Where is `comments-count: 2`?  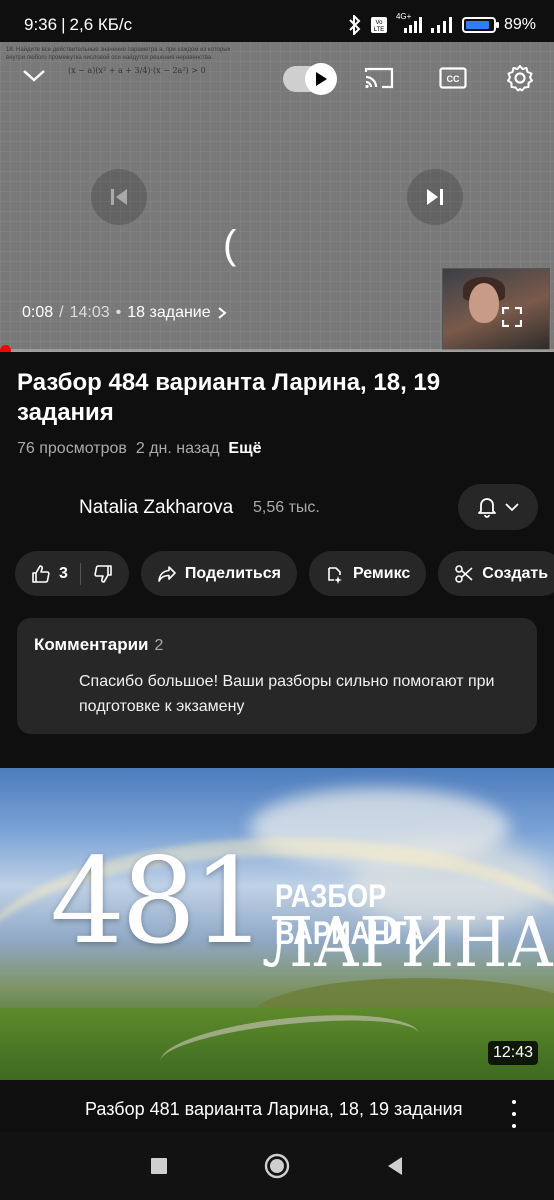 comments-count: 2 is located at coordinates (159, 645).